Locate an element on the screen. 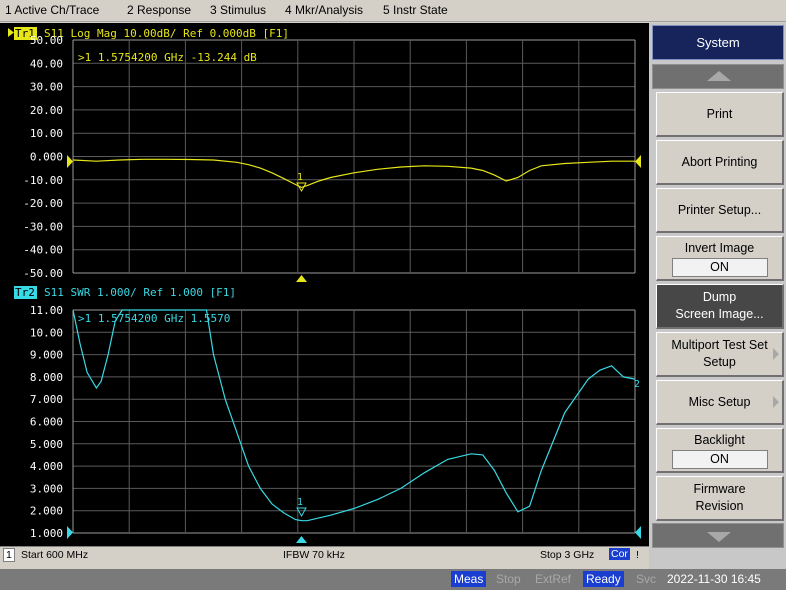 This screenshot has height=590, width=786. trace1-marker: 1 is located at coordinates (301, 182).